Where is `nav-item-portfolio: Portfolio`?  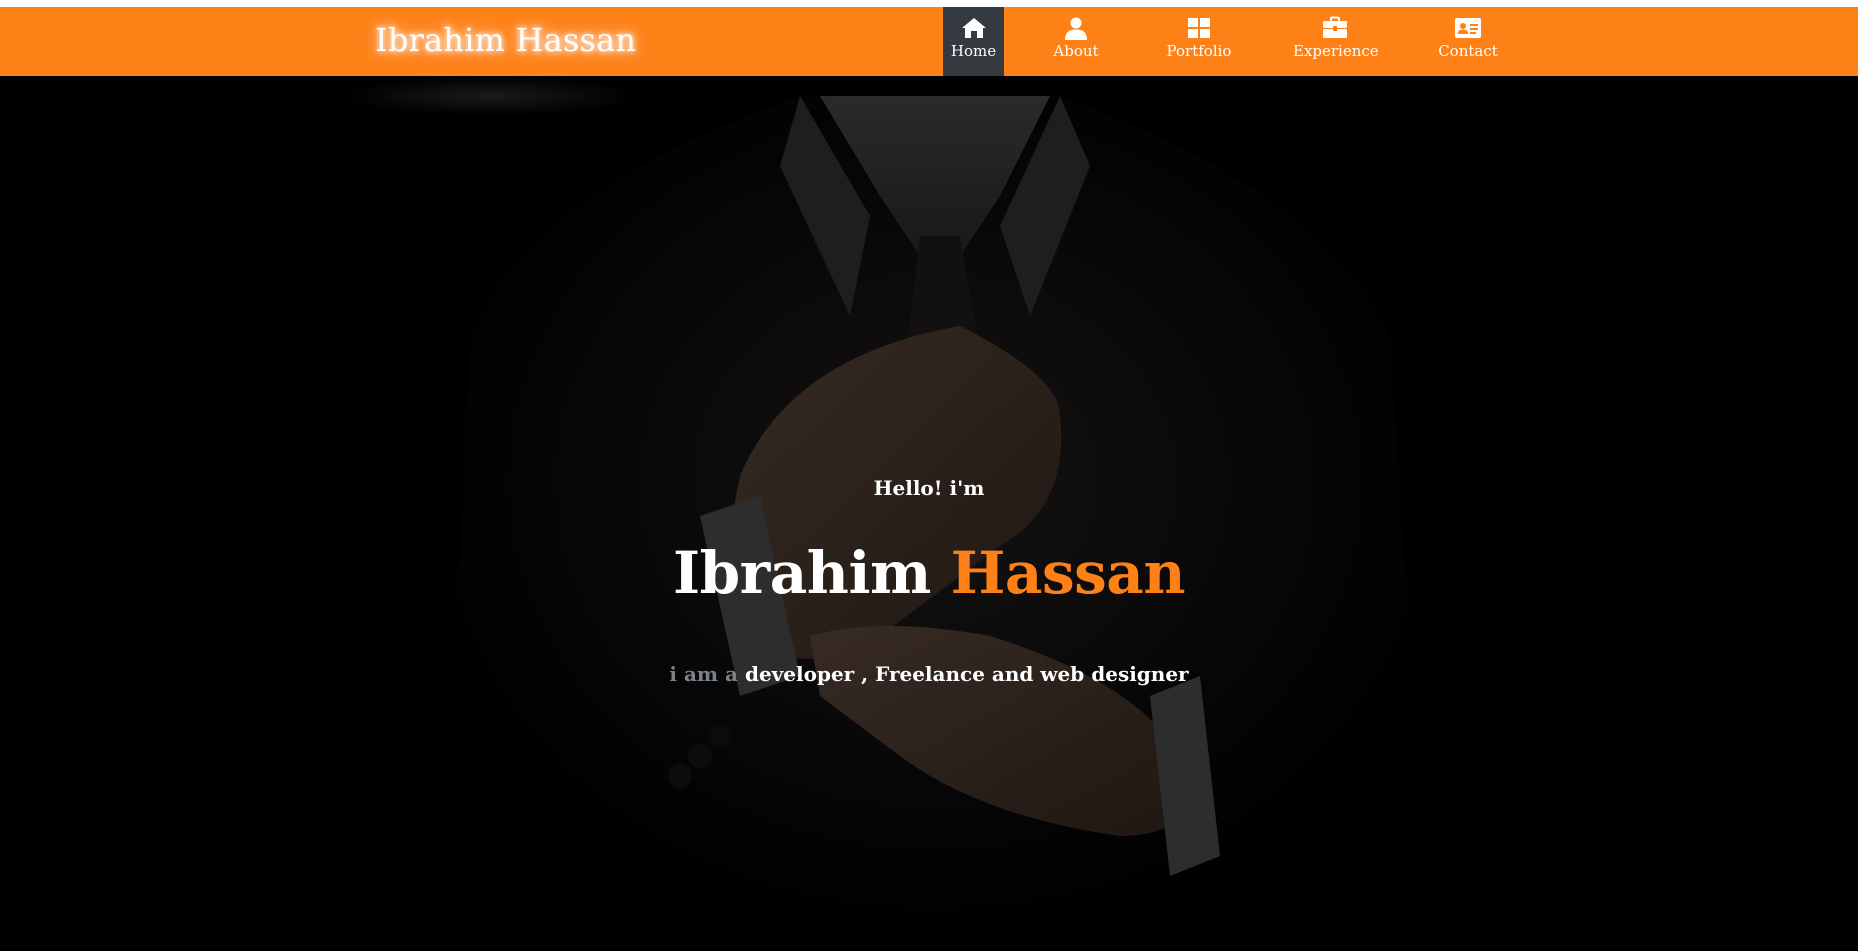 nav-item-portfolio: Portfolio is located at coordinates (1199, 41).